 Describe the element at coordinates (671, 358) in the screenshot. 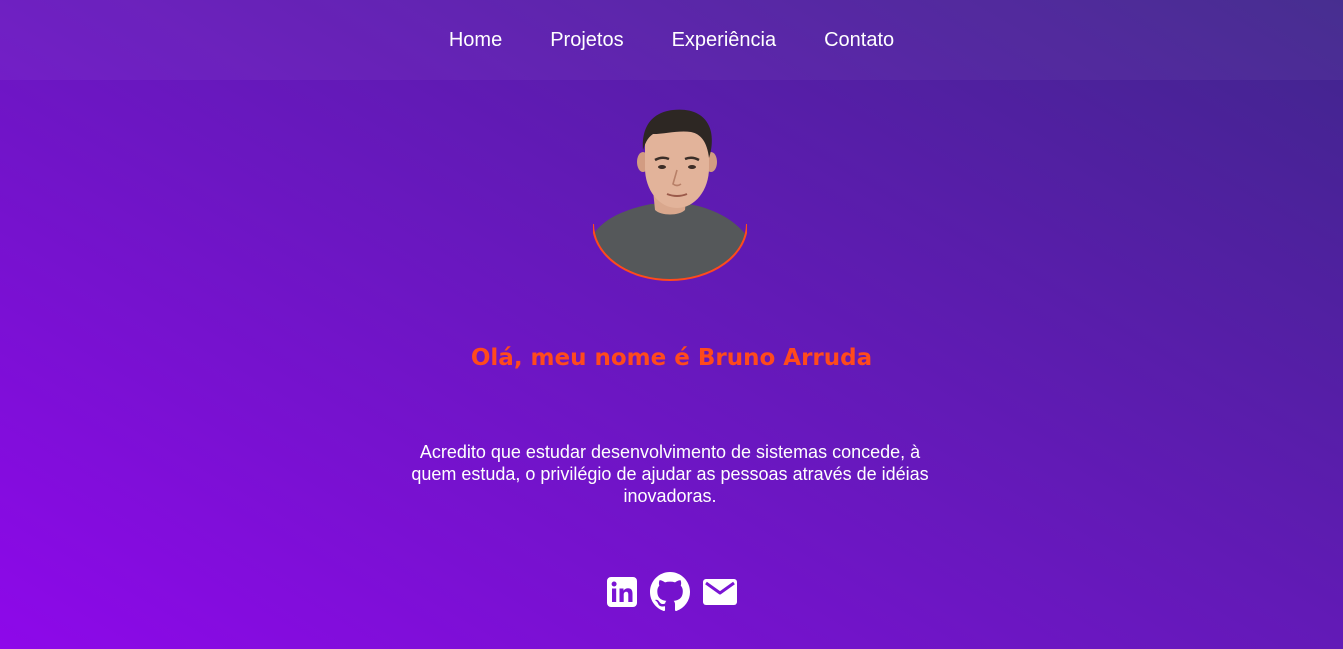

I see `hero-headline: Olá, meu nome é Bruno Arruda` at that location.